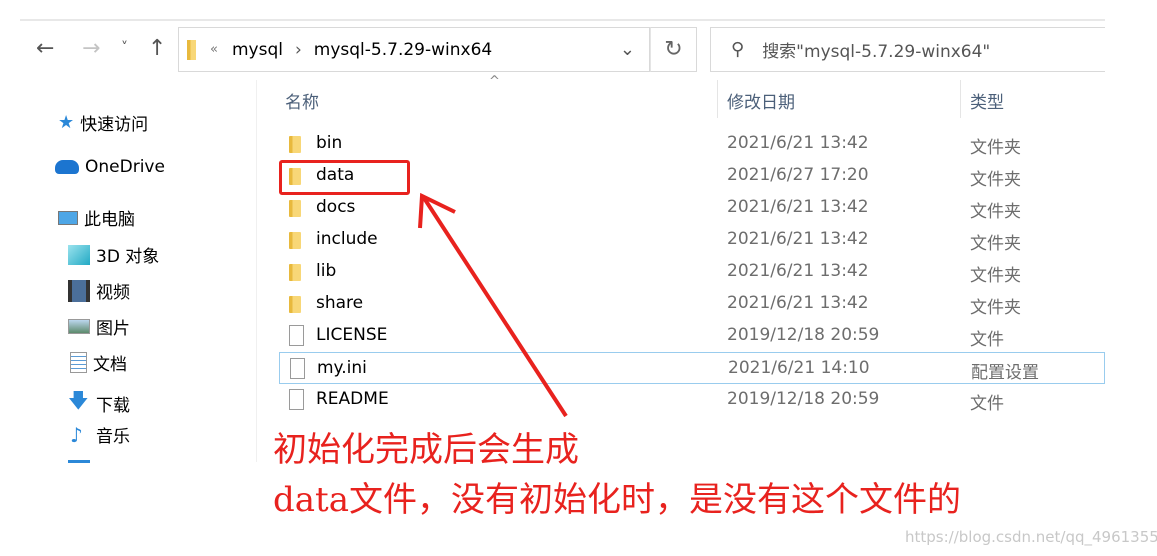 Image resolution: width=1157 pixels, height=556 pixels. Describe the element at coordinates (617, 500) in the screenshot. I see `annotation-line-2: data文件，没有初始化时，是没有这个文件的` at that location.